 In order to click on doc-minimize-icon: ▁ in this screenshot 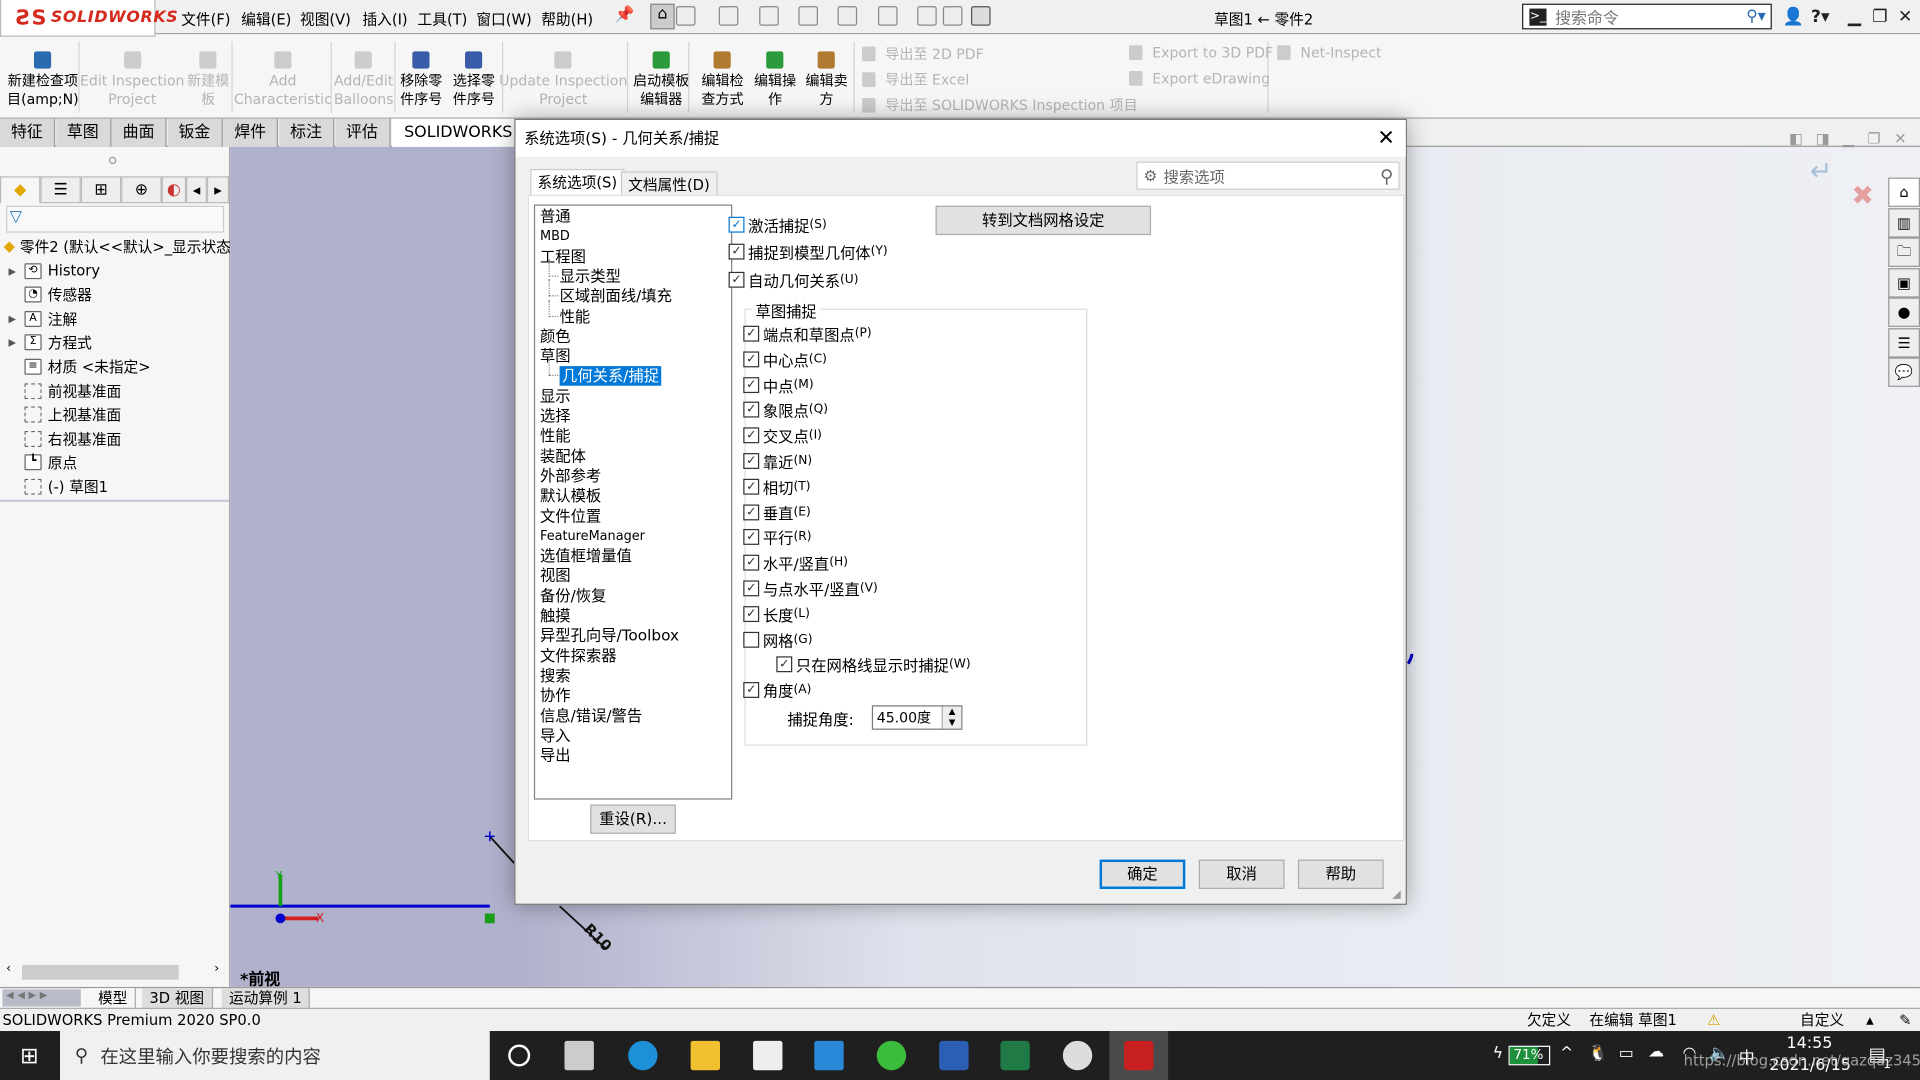, I will do `click(1848, 138)`.